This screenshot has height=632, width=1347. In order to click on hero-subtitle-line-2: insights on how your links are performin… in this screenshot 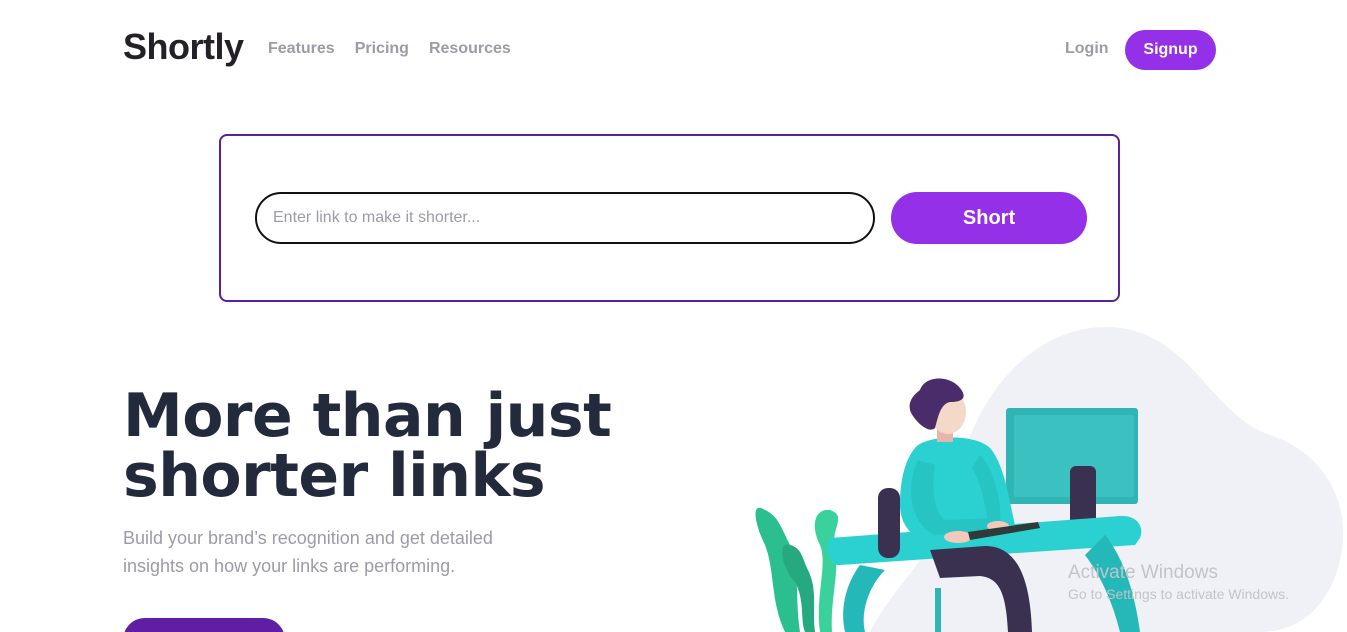, I will do `click(289, 566)`.